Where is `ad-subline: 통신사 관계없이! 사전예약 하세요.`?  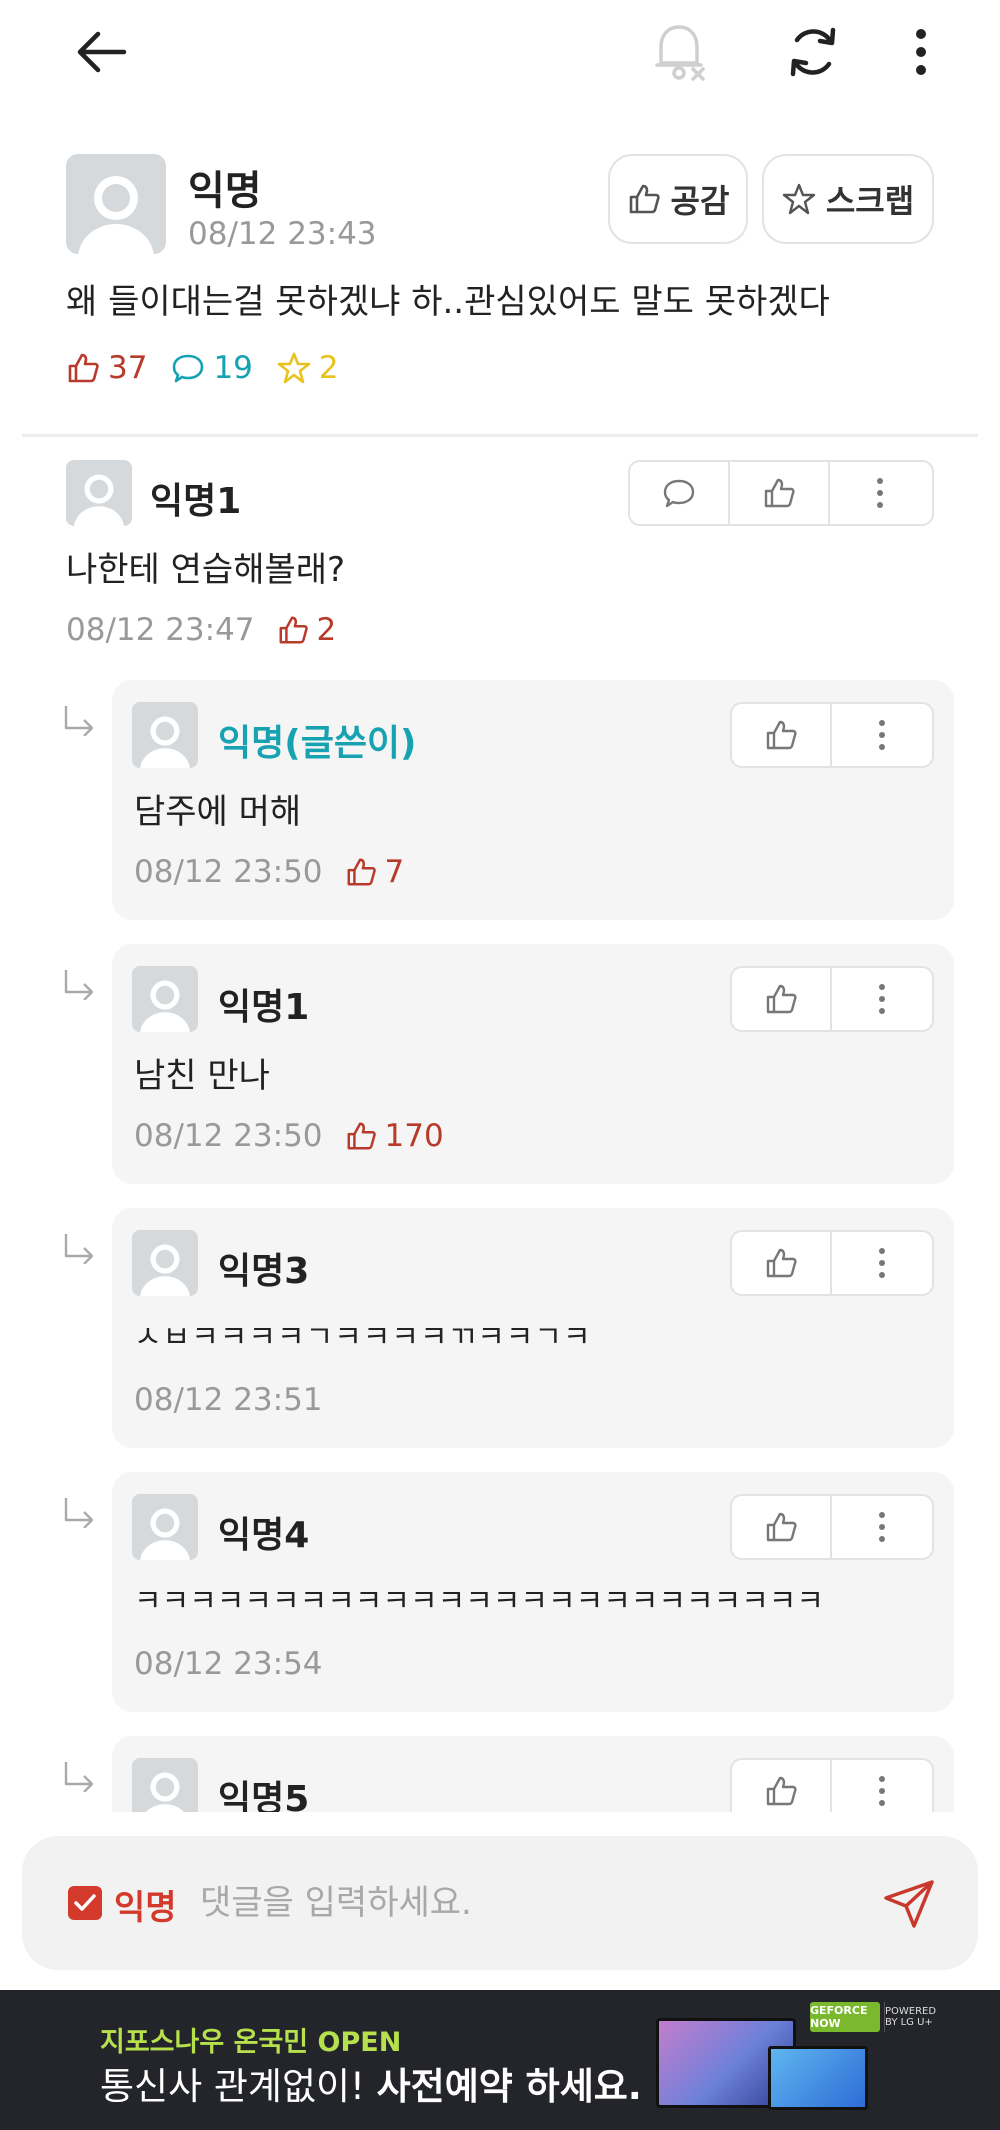
ad-subline: 통신사 관계없이! 사전예약 하세요. is located at coordinates (371, 2083).